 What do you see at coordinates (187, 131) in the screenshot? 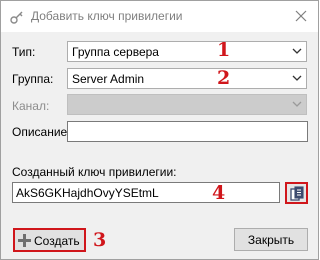
I see `description-input` at bounding box center [187, 131].